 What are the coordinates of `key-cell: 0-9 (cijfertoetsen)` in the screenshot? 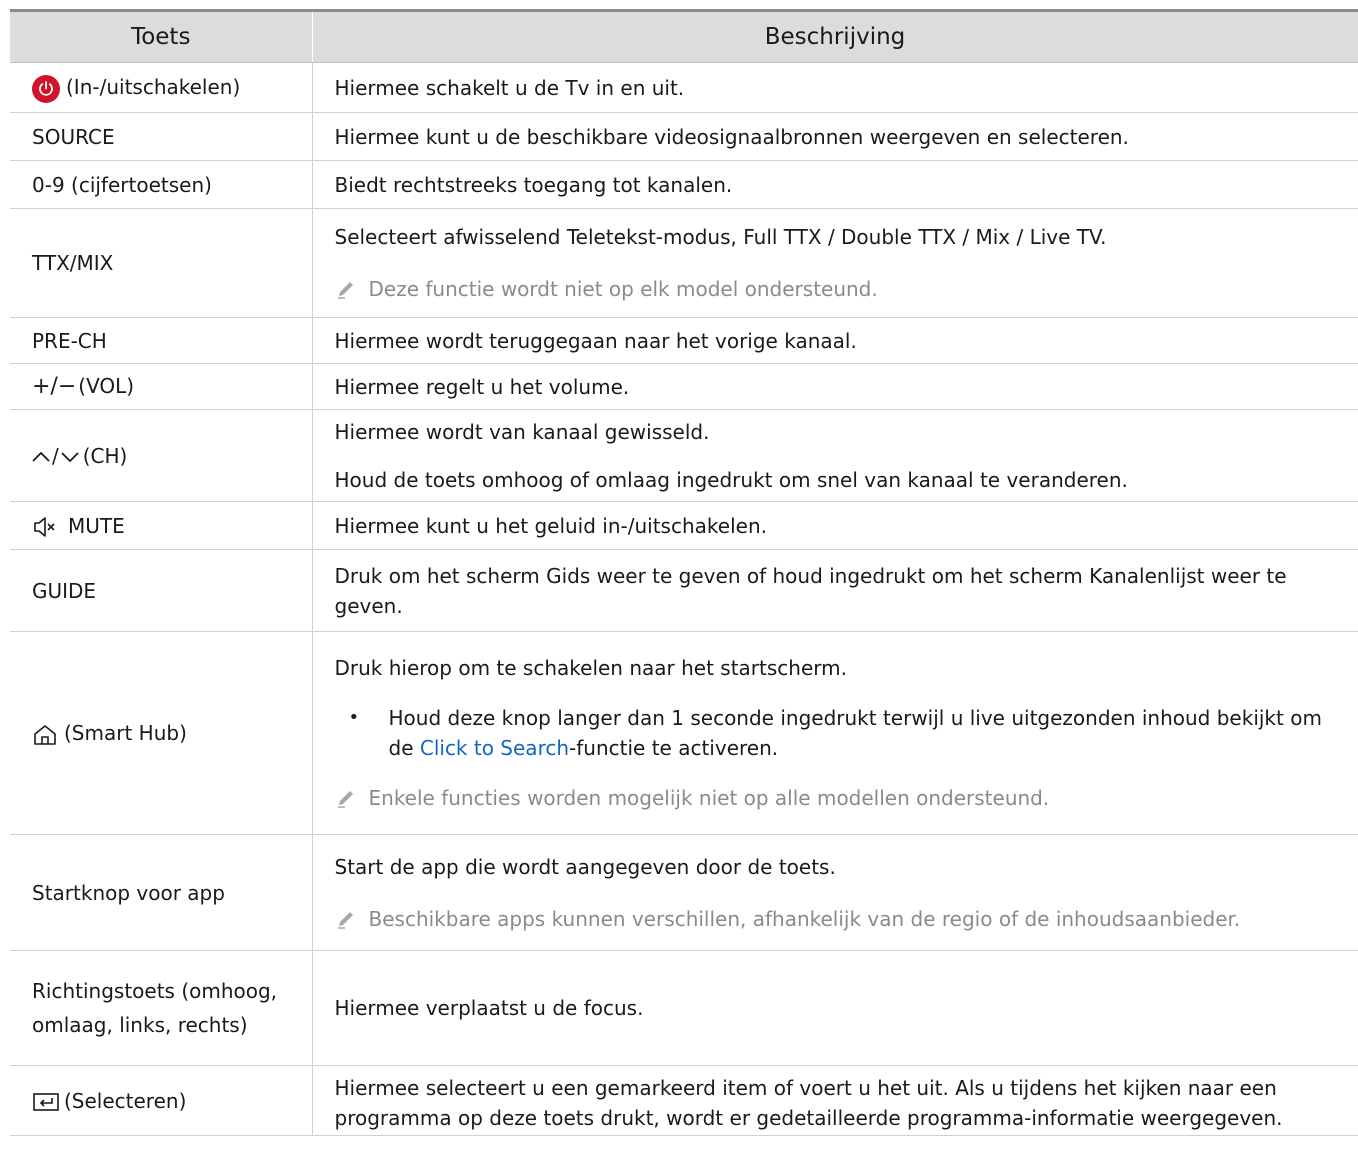 It's located at (161, 184).